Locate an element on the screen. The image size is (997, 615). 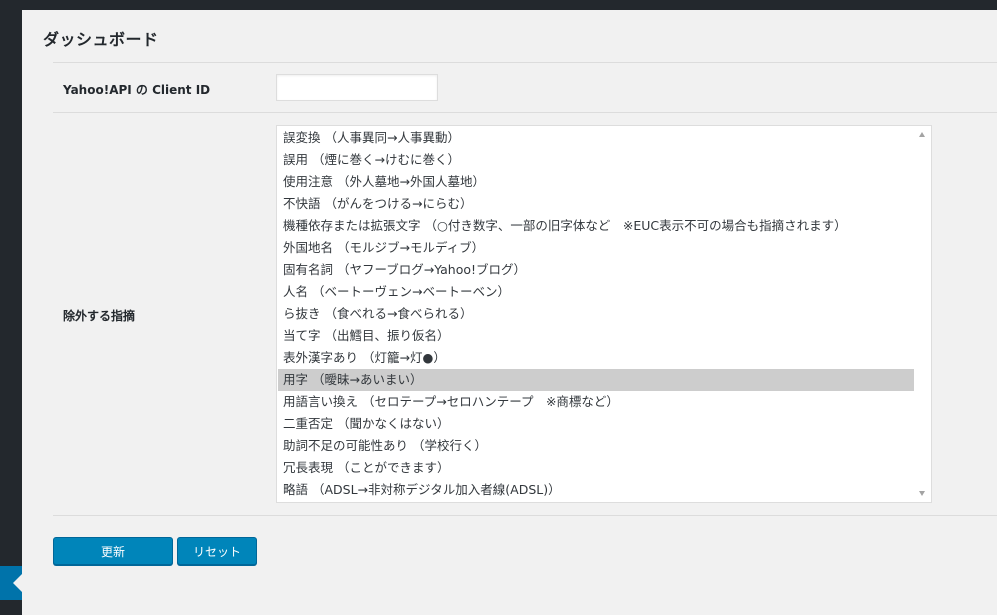
exclusion-option: 不快語 （がんをつける→にらむ） is located at coordinates (596, 204).